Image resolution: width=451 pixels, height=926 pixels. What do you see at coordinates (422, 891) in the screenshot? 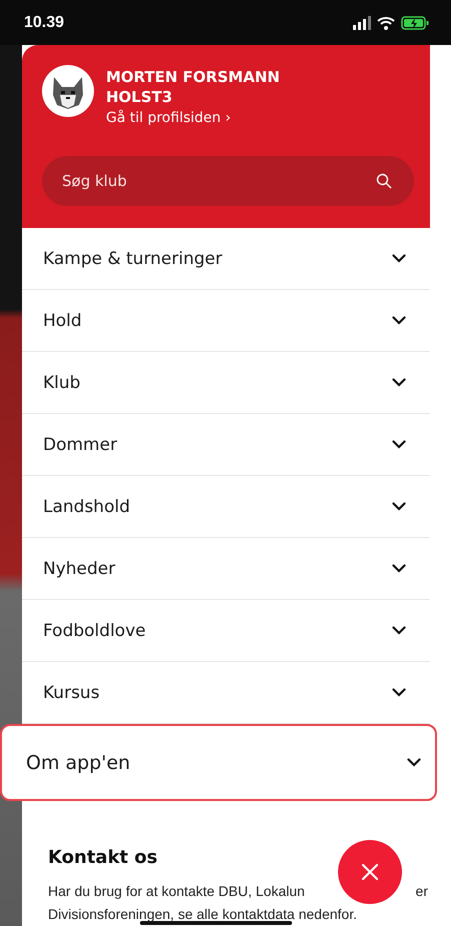
I see `contact-text: er` at bounding box center [422, 891].